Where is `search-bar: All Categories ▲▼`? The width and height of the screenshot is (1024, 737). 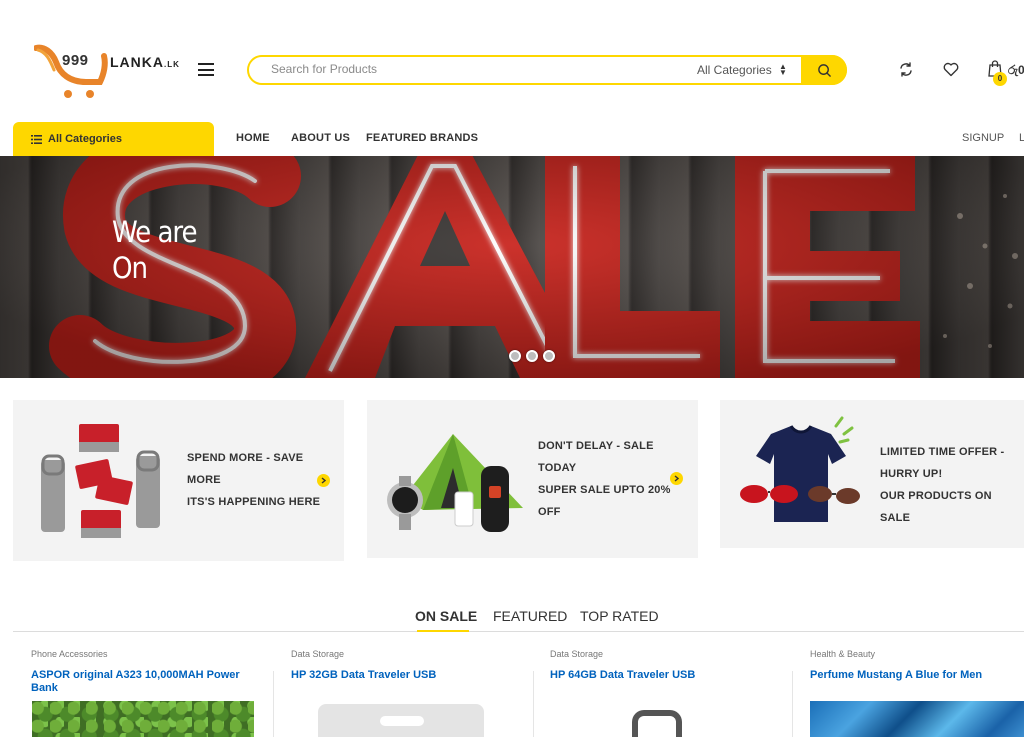
search-bar: All Categories ▲▼ is located at coordinates (547, 70).